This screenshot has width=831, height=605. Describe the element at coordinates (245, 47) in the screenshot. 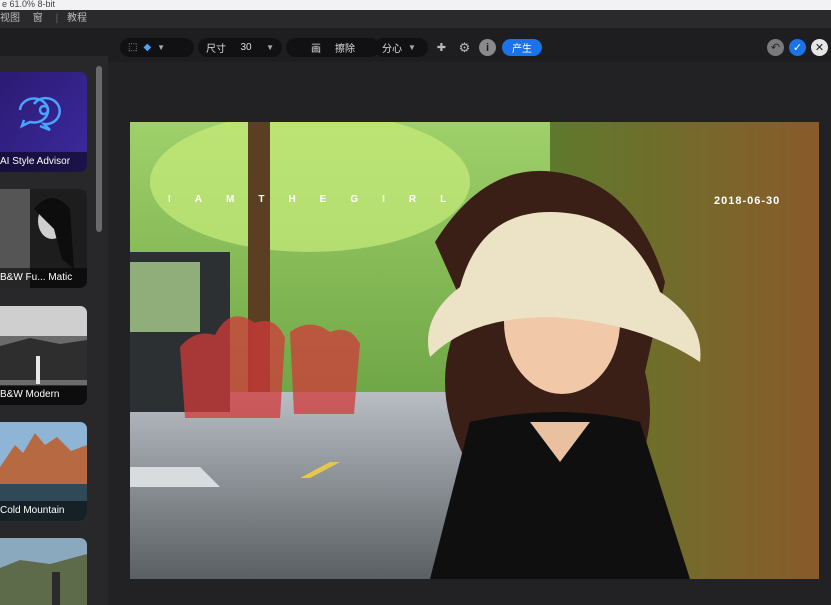

I see `size-value: 30` at that location.